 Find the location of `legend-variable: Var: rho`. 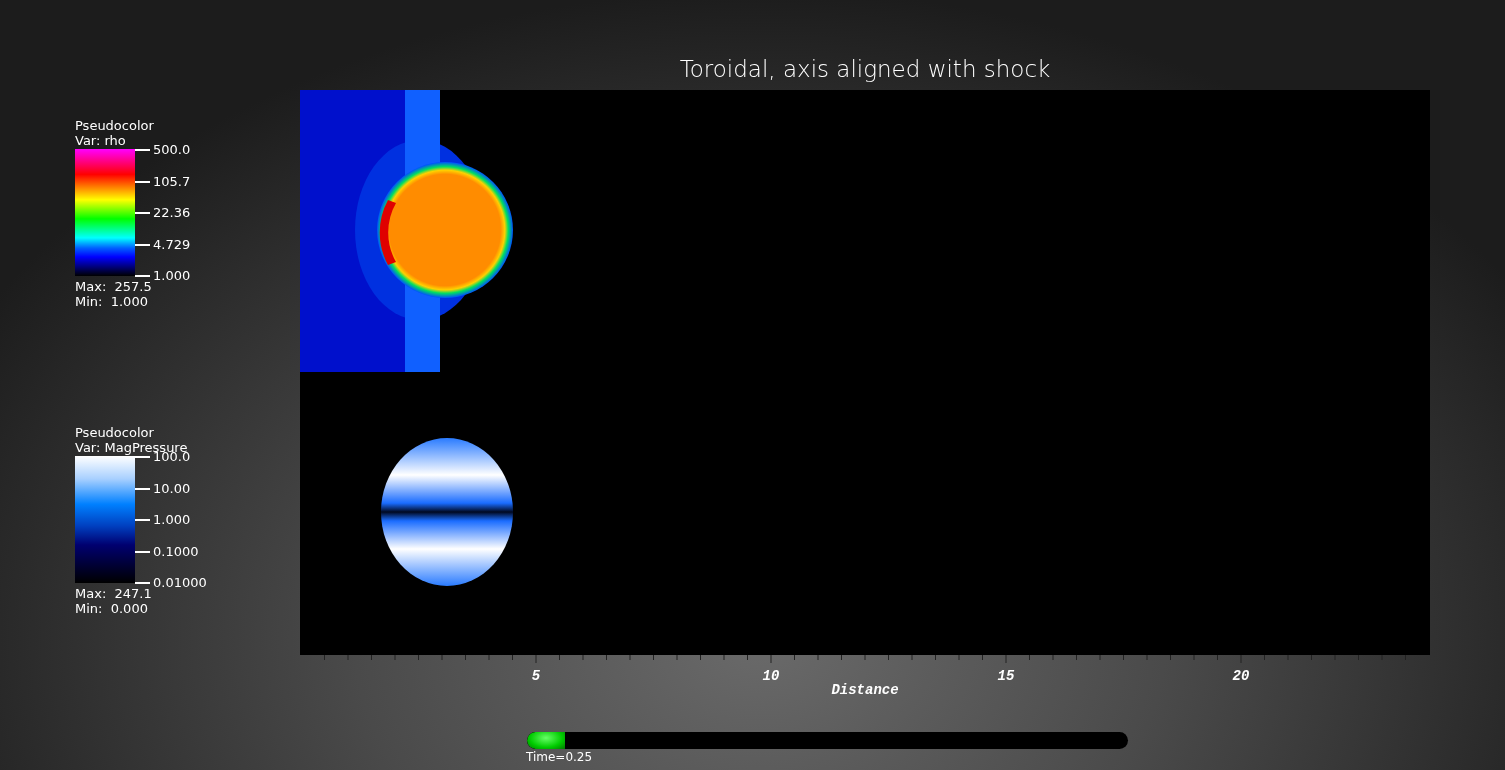

legend-variable: Var: rho is located at coordinates (100, 140).